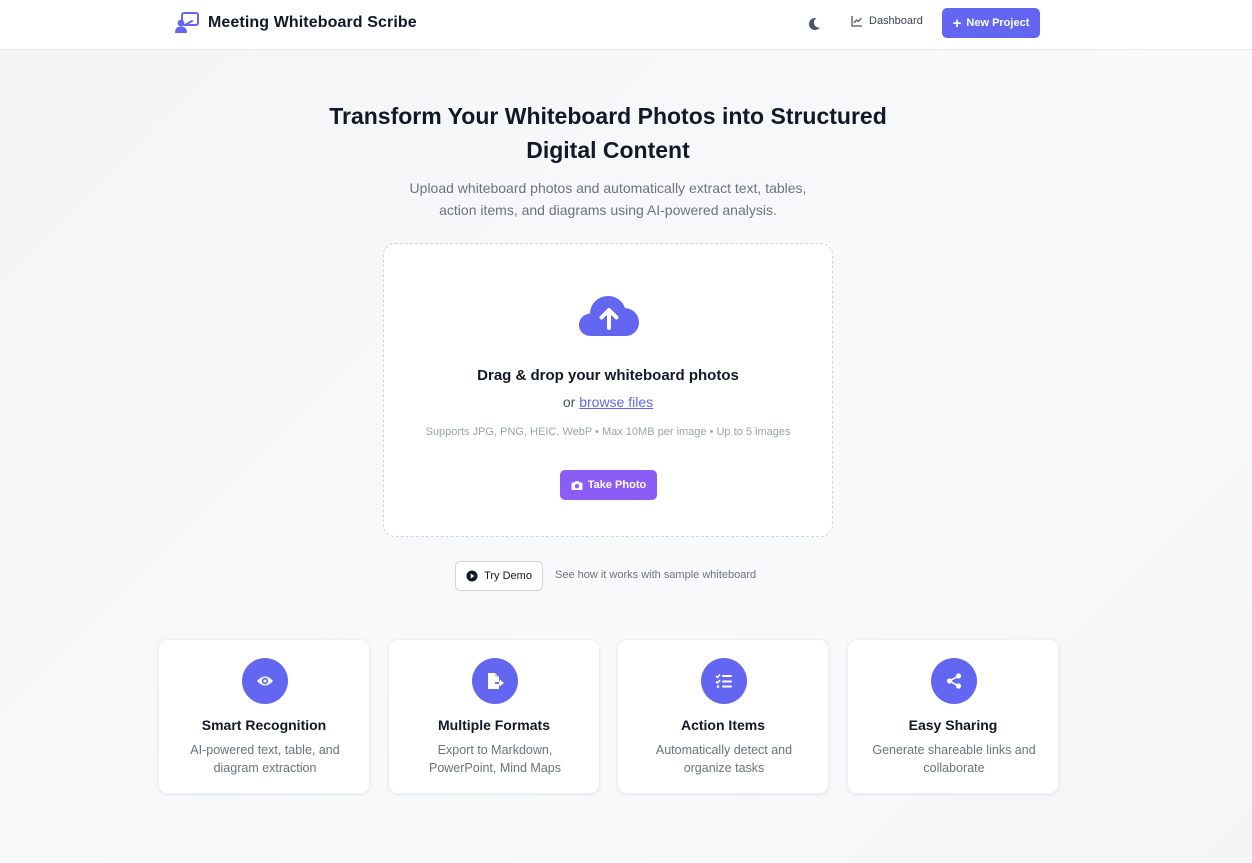  What do you see at coordinates (656, 575) in the screenshot?
I see `demo-hint: See how it works with sample whiteboard` at bounding box center [656, 575].